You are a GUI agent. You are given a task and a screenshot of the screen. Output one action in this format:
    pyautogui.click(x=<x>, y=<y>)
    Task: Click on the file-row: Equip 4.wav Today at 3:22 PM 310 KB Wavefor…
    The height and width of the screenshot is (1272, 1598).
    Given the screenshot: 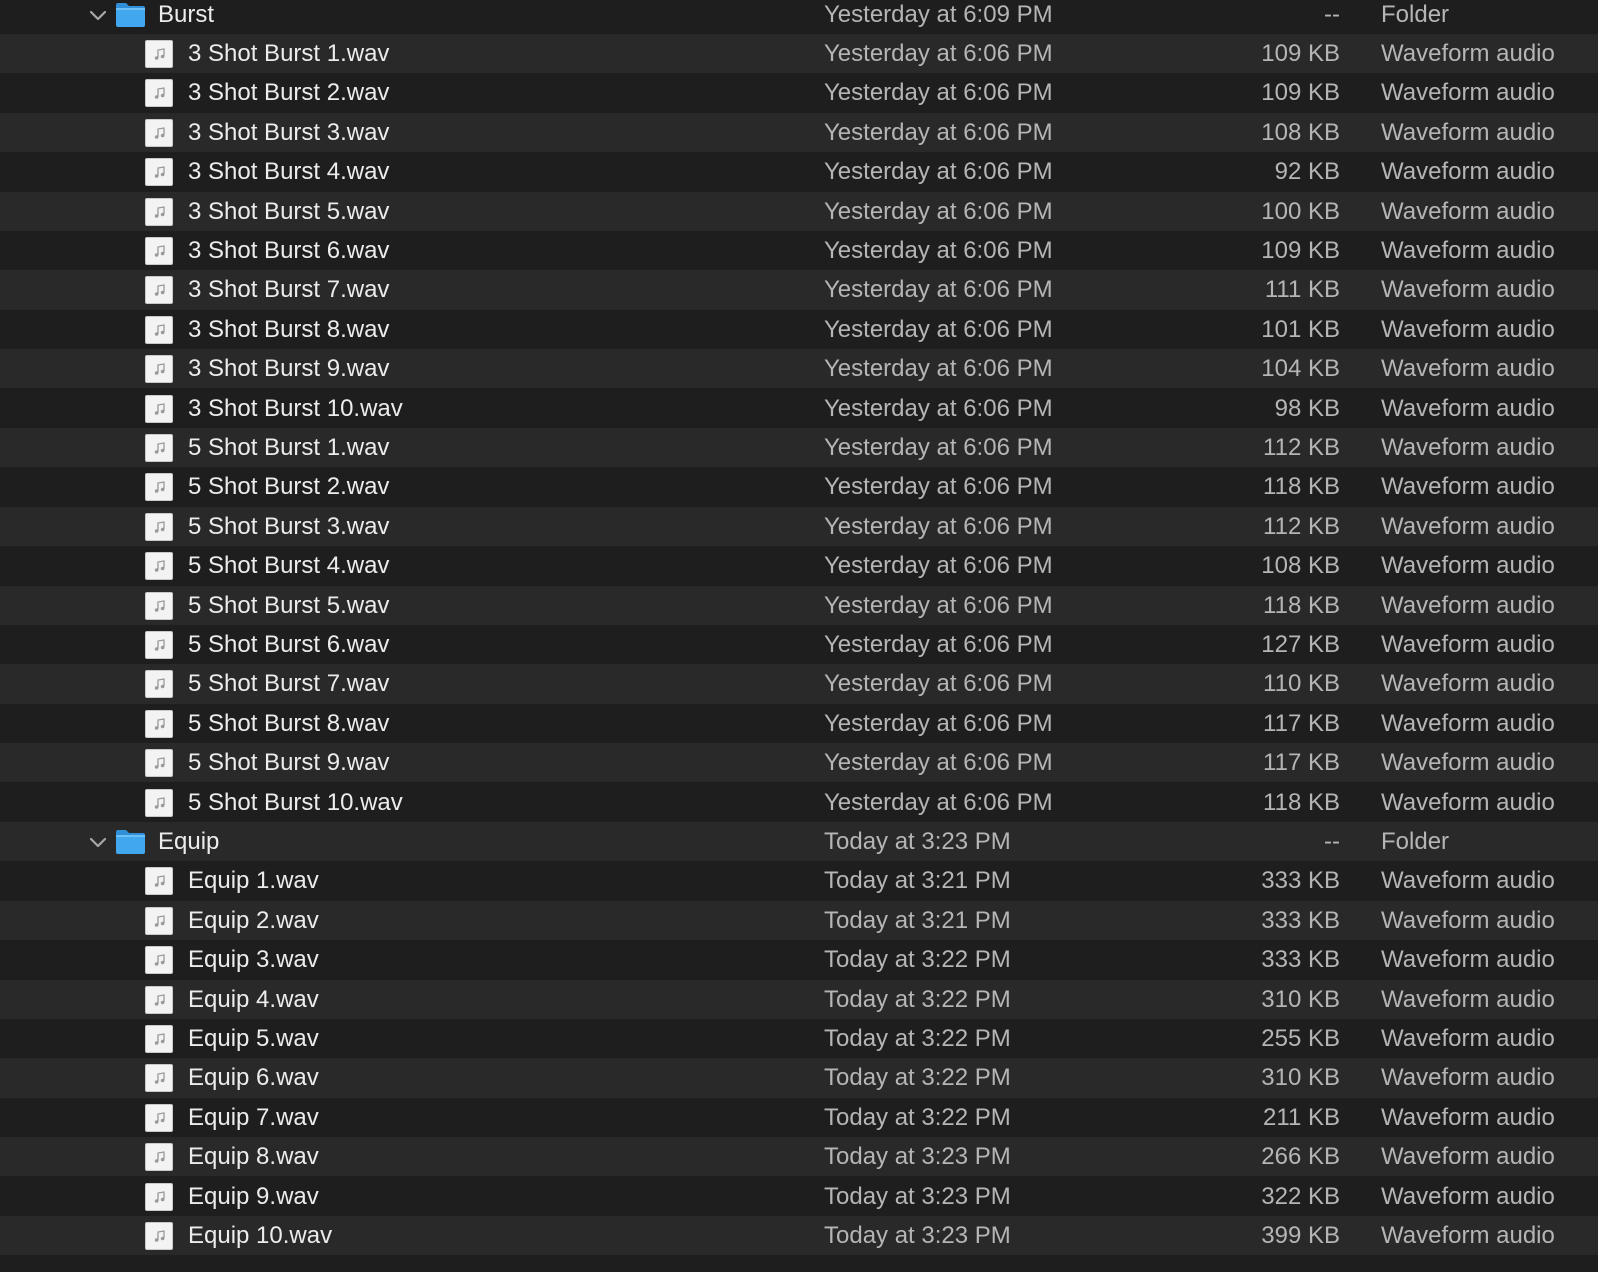 What is the action you would take?
    pyautogui.click(x=799, y=999)
    